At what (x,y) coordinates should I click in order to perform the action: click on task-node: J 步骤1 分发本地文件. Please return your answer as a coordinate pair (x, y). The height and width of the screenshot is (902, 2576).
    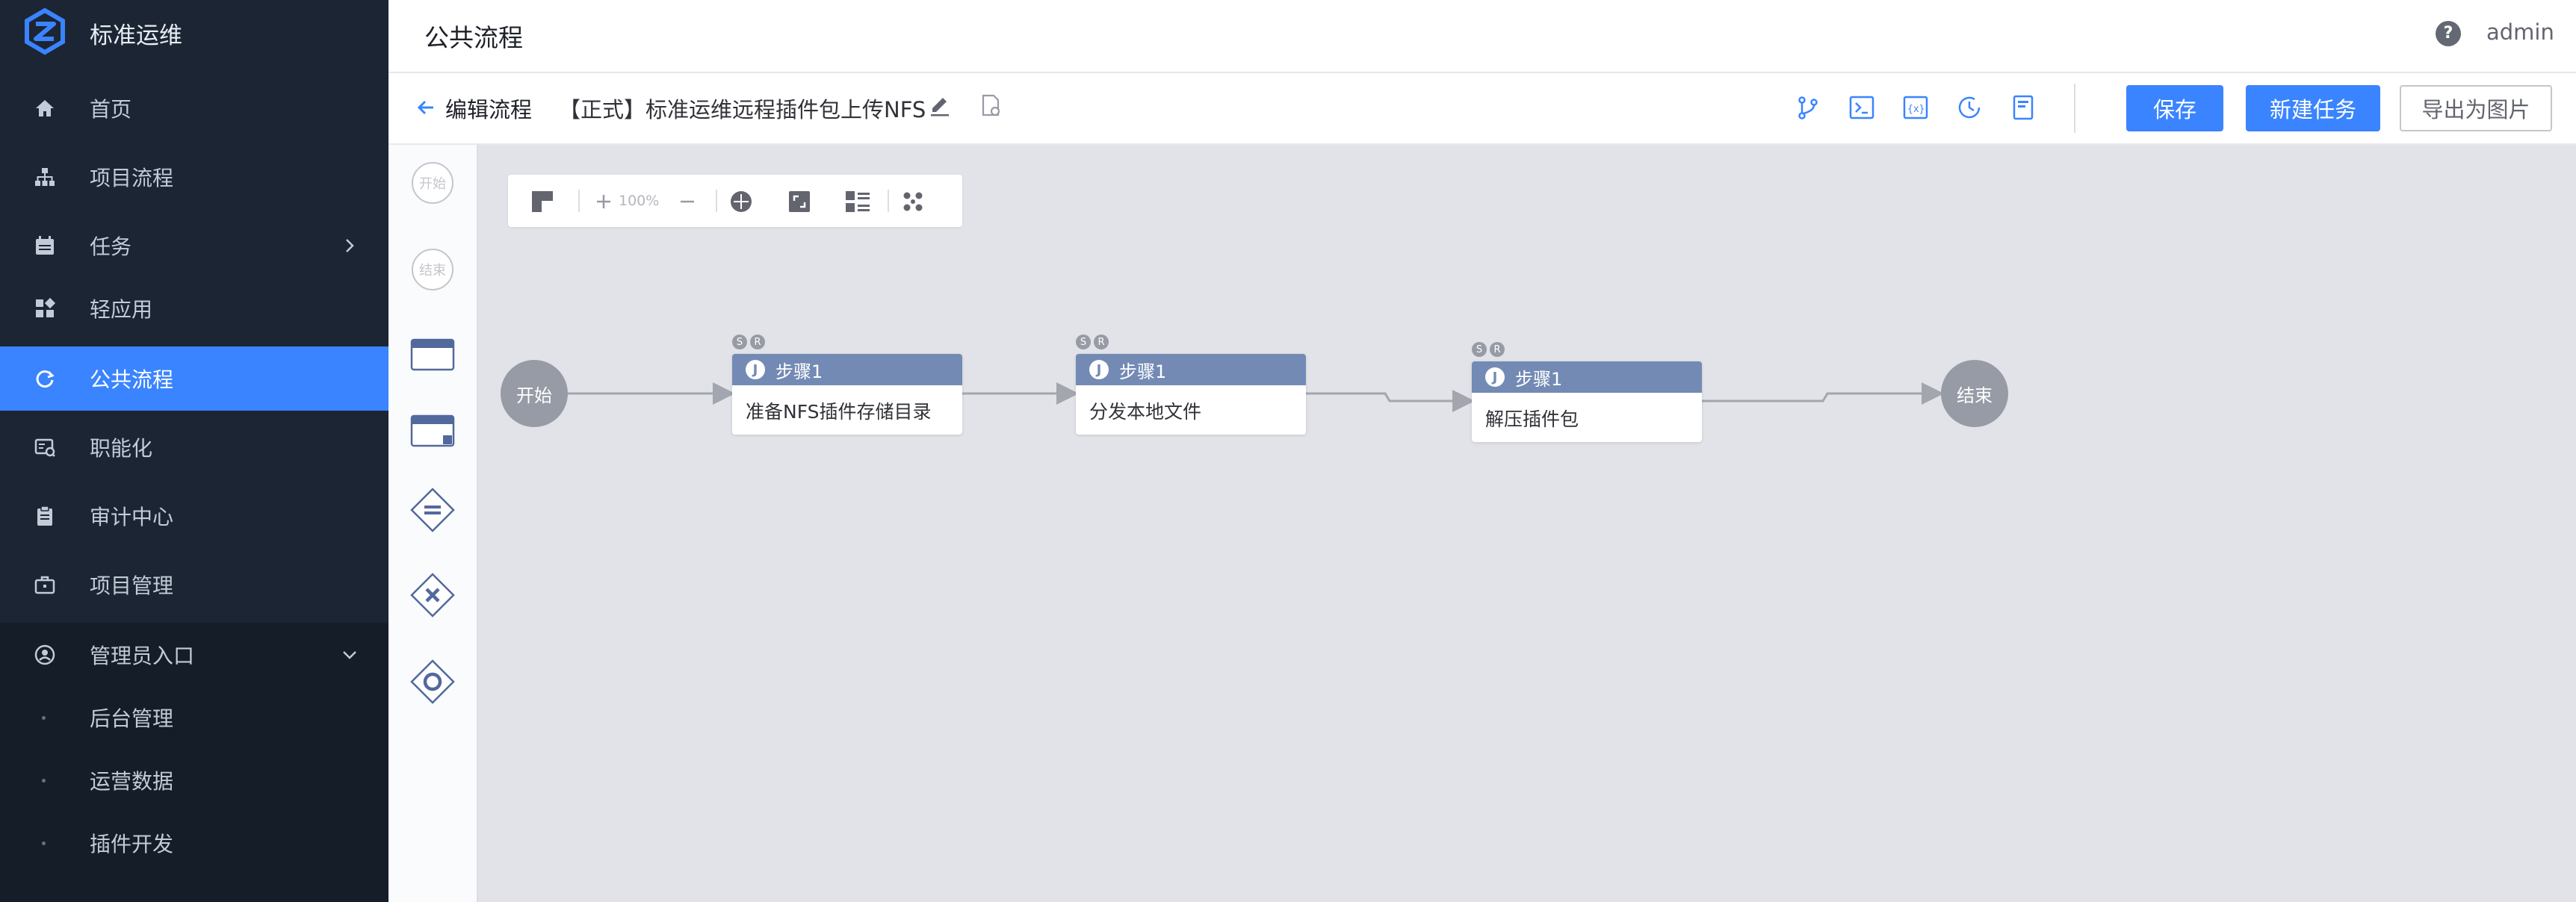
    Looking at the image, I should click on (1191, 394).